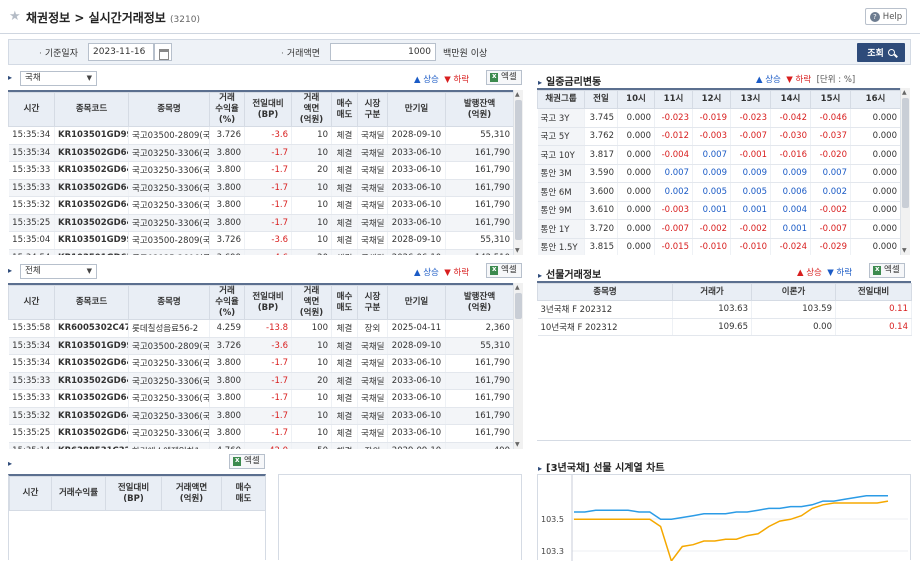  Describe the element at coordinates (247, 461) in the screenshot. I see `panel3-excel-button: 엑셀` at that location.